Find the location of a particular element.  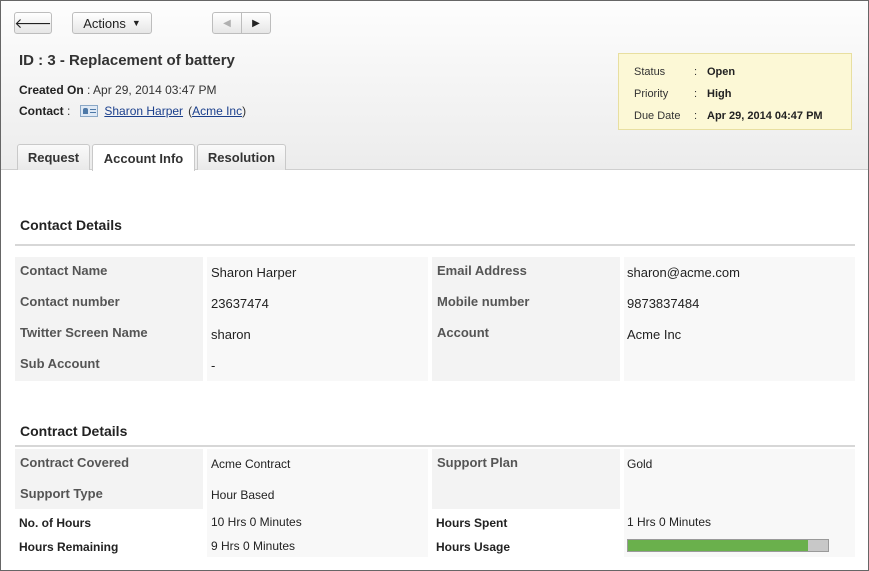

due-date-value: Apr 29, 2014 04:47 PM is located at coordinates (765, 116).